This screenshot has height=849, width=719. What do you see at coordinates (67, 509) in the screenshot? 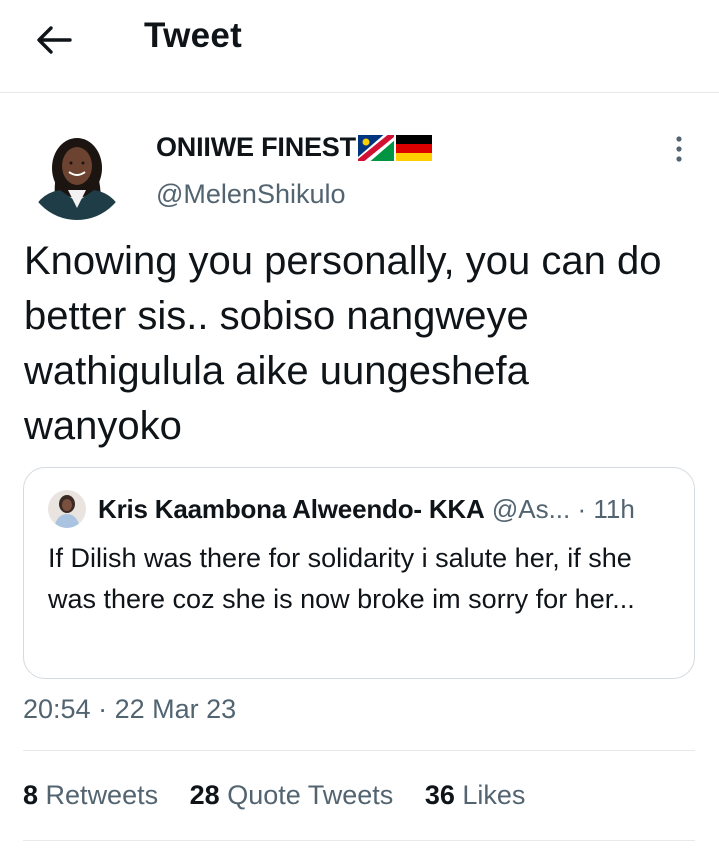
I see `quoted-author-avatar` at bounding box center [67, 509].